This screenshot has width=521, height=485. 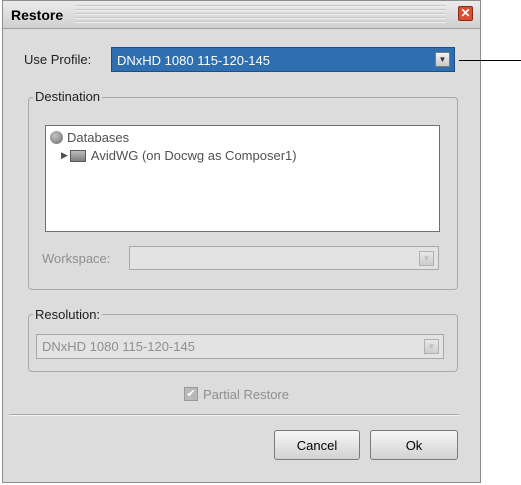 What do you see at coordinates (98, 137) in the screenshot?
I see `tree-item-databases-label: Databases` at bounding box center [98, 137].